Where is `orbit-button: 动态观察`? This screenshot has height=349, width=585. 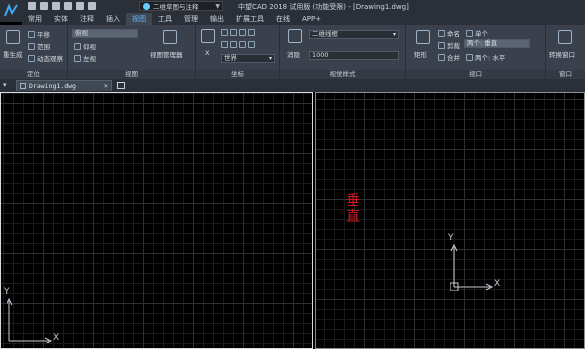 orbit-button: 动态观察 is located at coordinates (45, 58).